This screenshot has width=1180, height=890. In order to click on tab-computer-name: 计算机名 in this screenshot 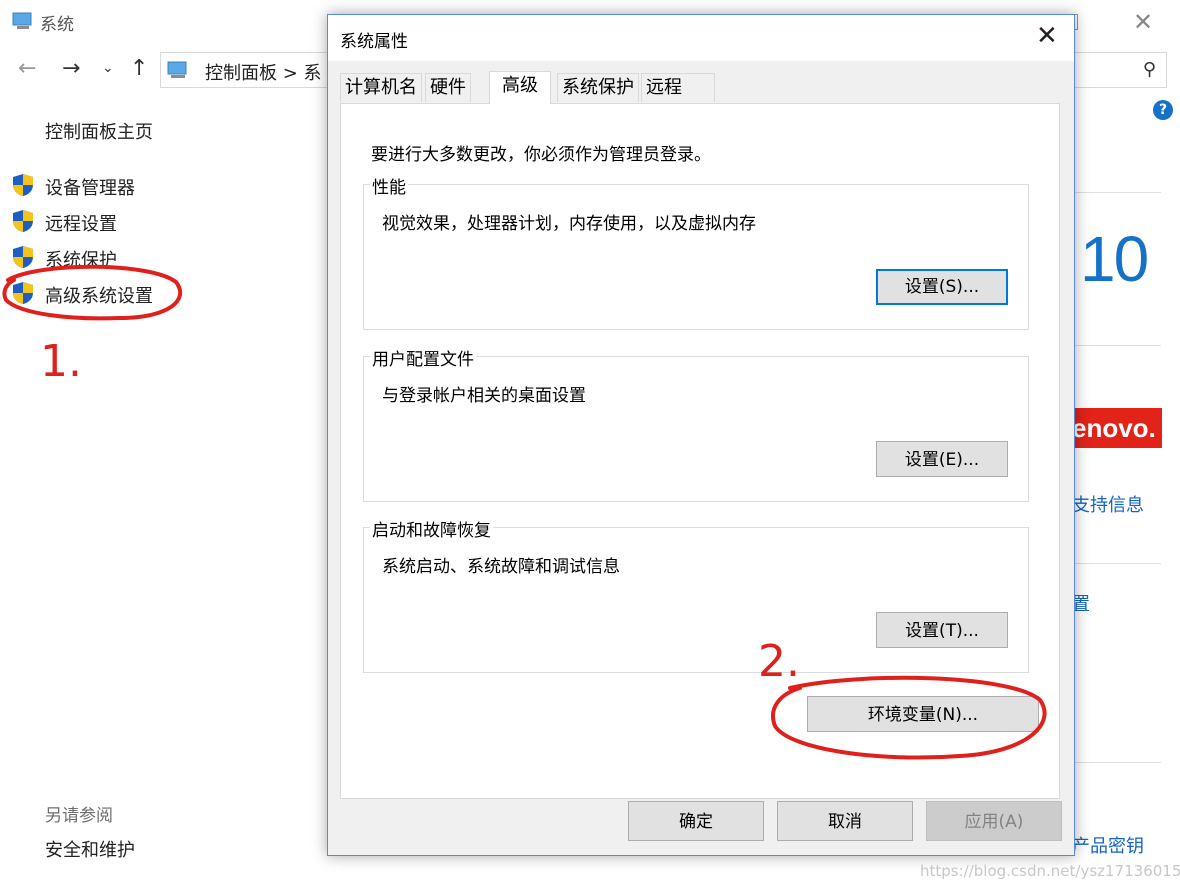, I will do `click(381, 87)`.